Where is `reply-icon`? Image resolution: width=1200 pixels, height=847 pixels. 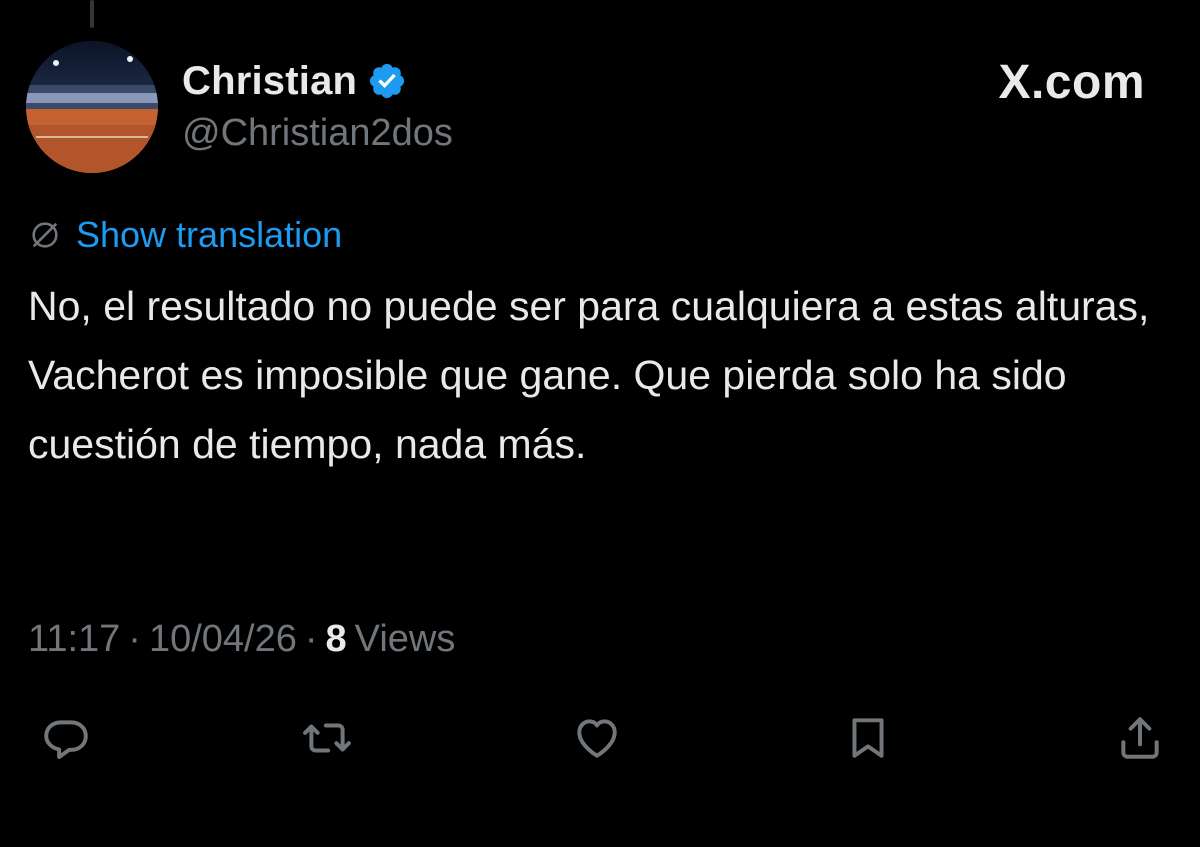 reply-icon is located at coordinates (66, 739).